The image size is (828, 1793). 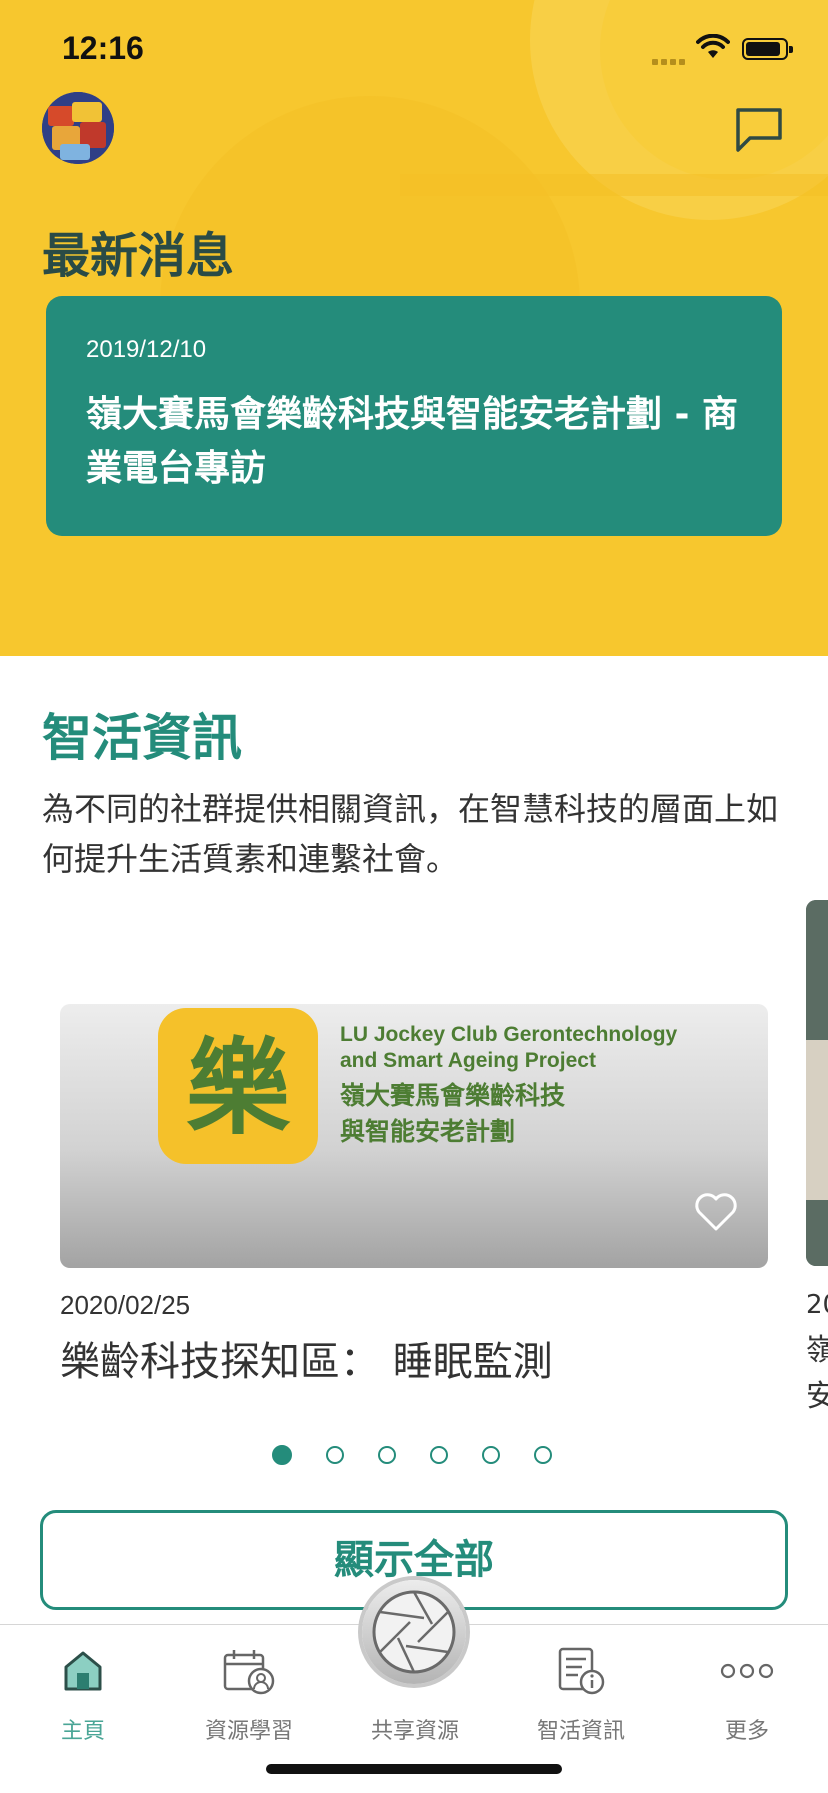 What do you see at coordinates (146, 349) in the screenshot?
I see `news-date: 2019/12/10` at bounding box center [146, 349].